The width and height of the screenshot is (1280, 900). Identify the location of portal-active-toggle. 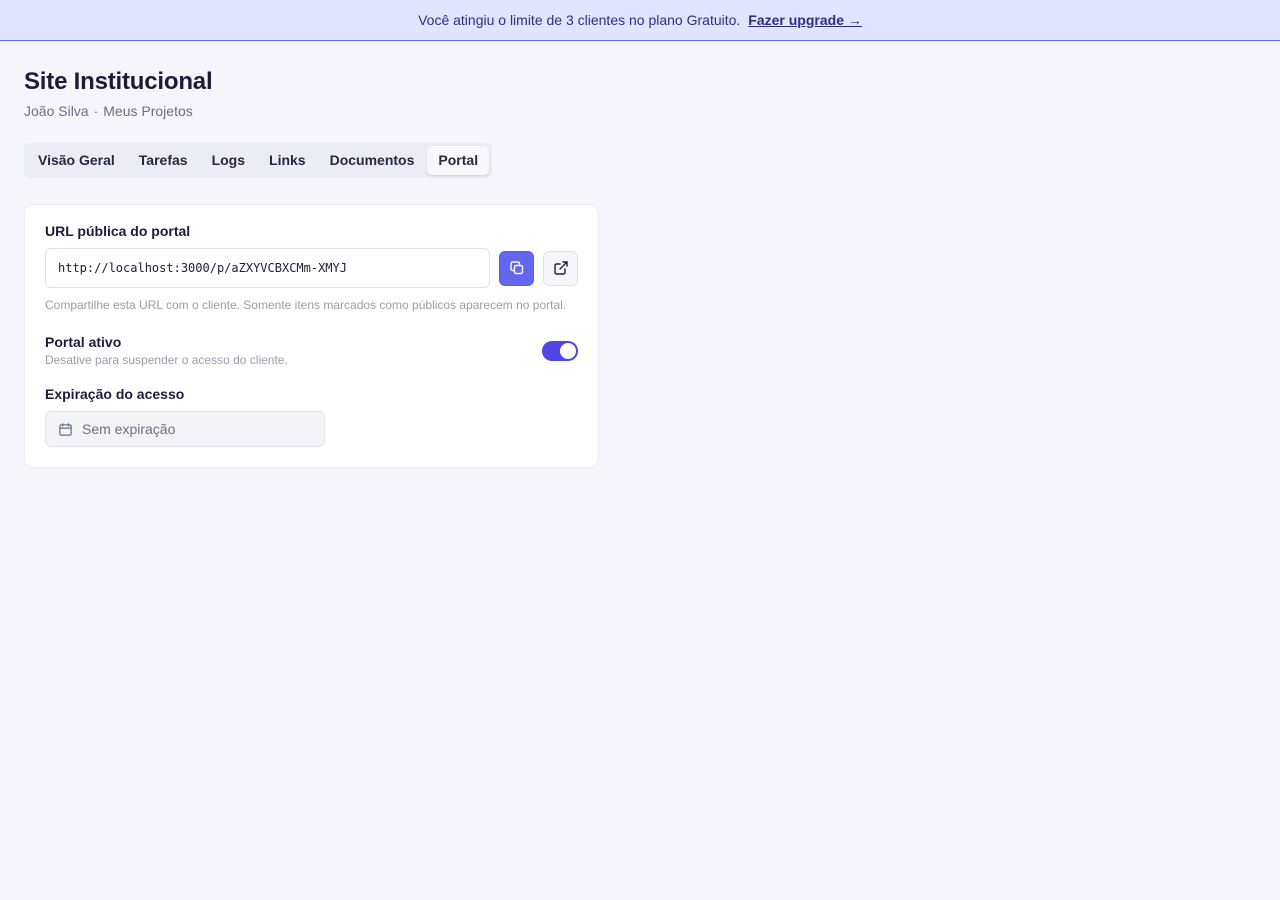
(560, 350).